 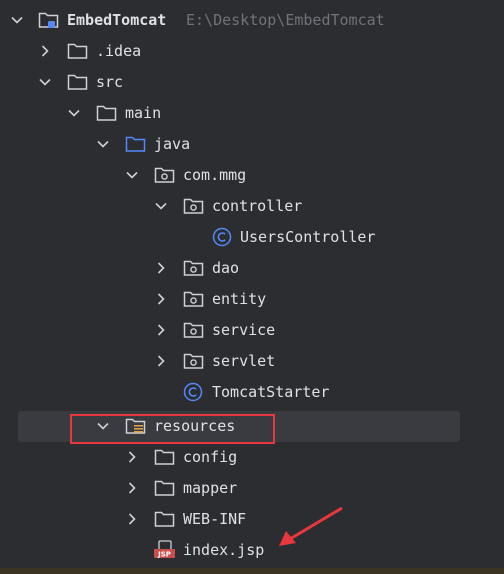 I want to click on tree-row-dao: dao, so click(x=252, y=268).